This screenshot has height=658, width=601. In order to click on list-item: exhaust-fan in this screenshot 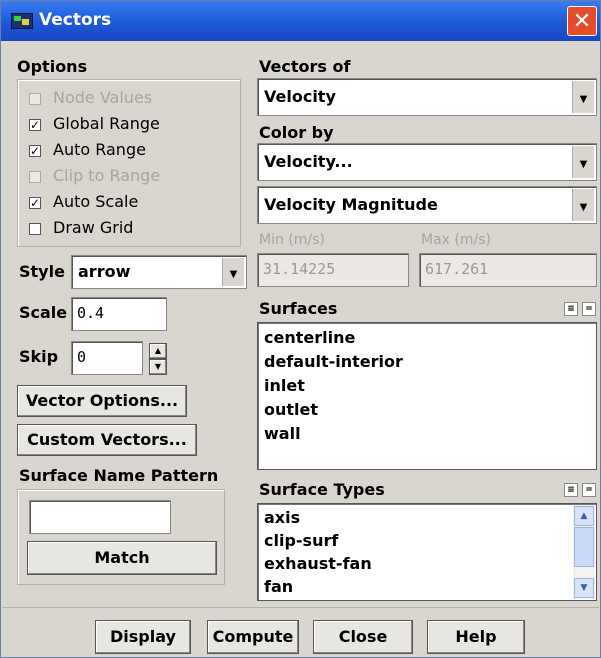, I will do `click(318, 563)`.